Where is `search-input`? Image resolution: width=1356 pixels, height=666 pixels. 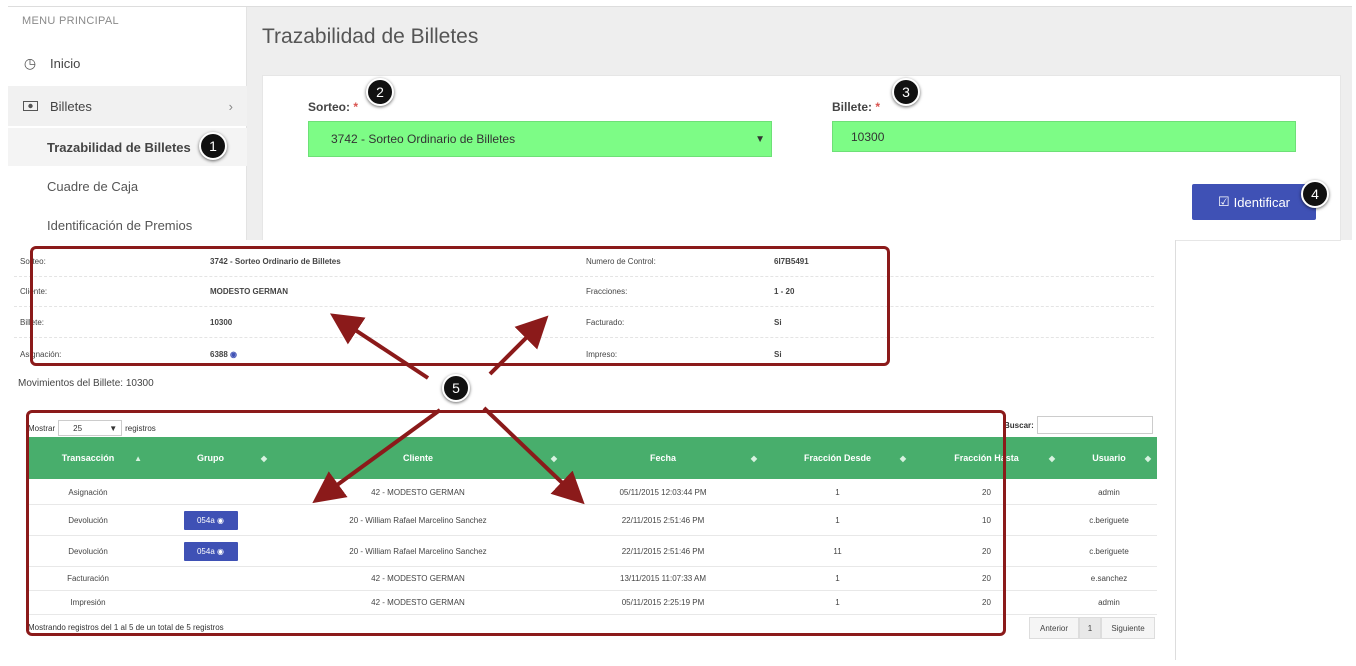
search-input is located at coordinates (1094, 425).